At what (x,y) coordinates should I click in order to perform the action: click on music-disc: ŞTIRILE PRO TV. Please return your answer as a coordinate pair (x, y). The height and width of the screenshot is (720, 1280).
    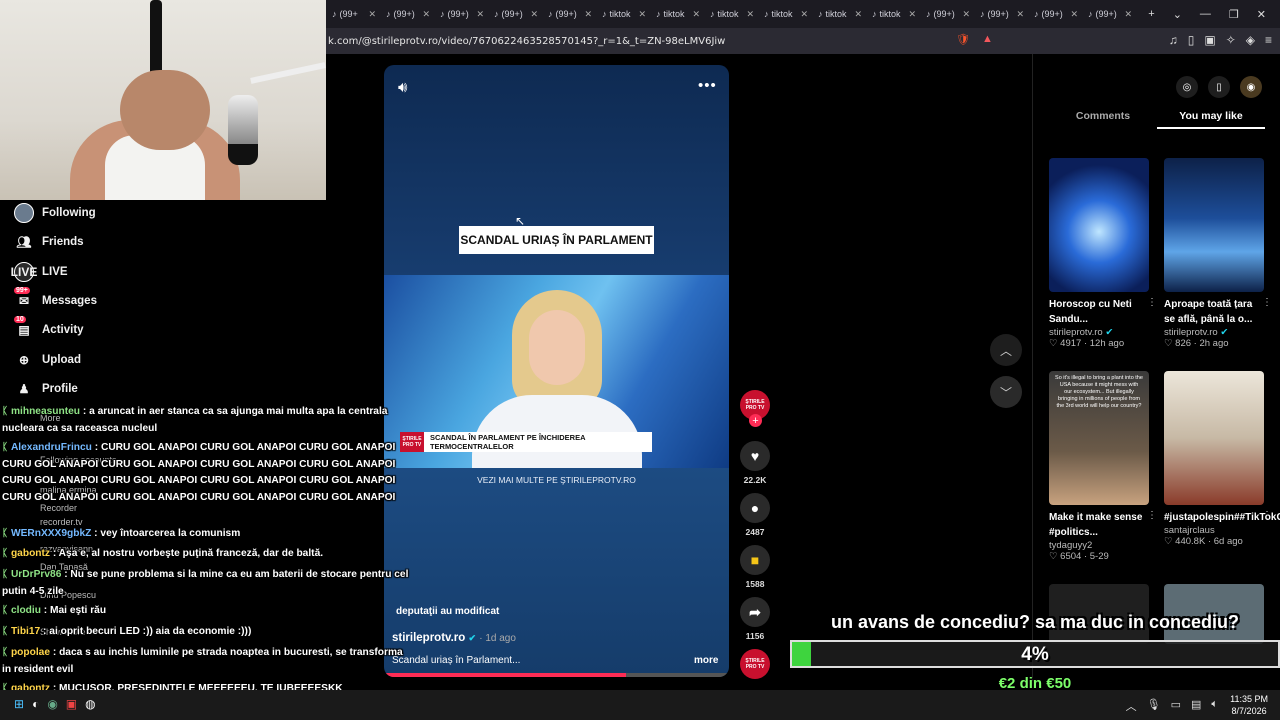
    Looking at the image, I should click on (755, 664).